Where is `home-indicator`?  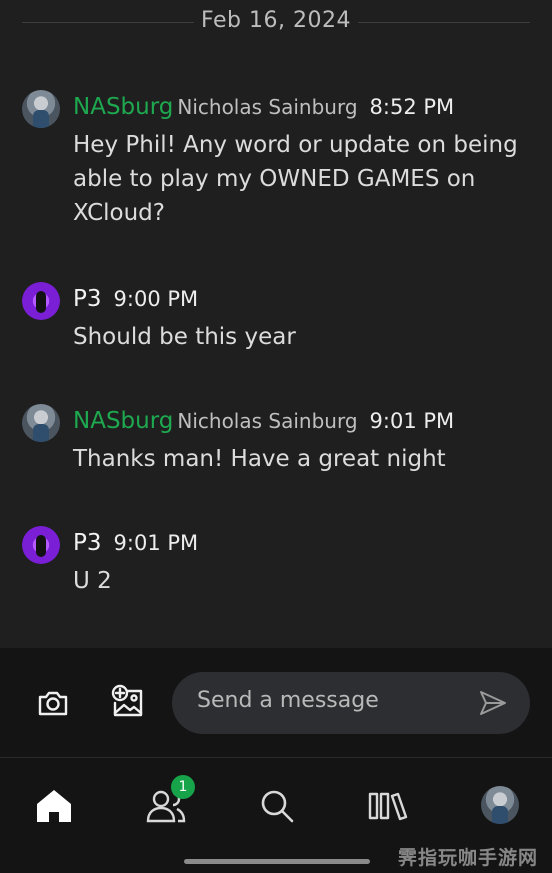 home-indicator is located at coordinates (277, 861).